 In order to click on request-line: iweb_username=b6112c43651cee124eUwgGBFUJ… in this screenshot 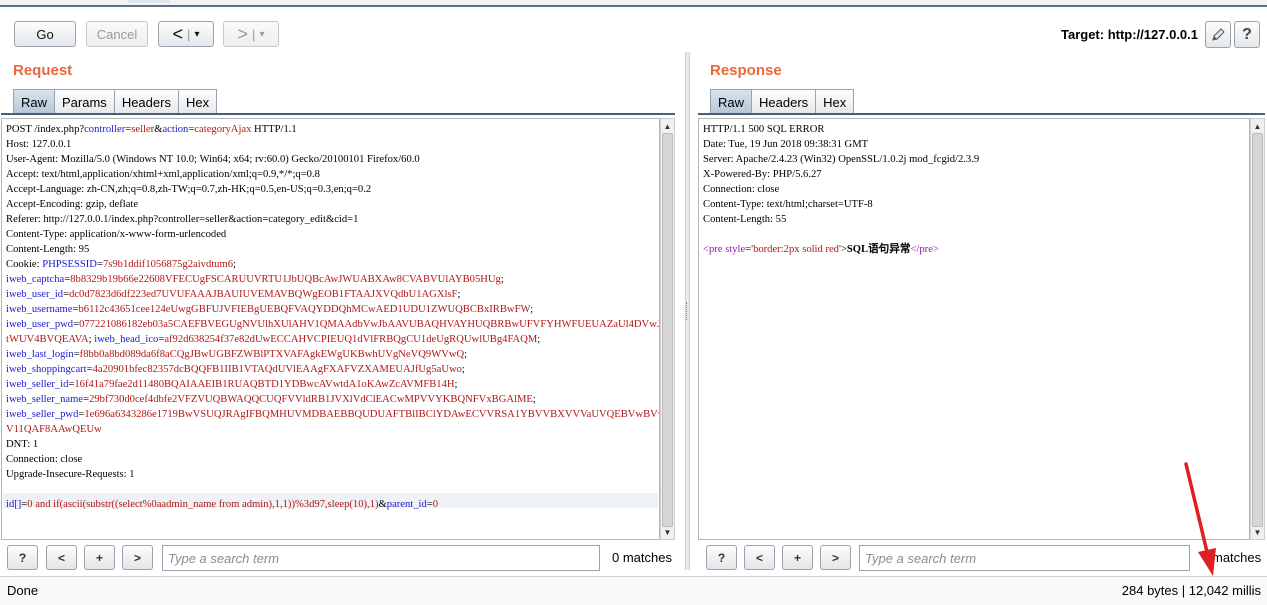, I will do `click(332, 309)`.